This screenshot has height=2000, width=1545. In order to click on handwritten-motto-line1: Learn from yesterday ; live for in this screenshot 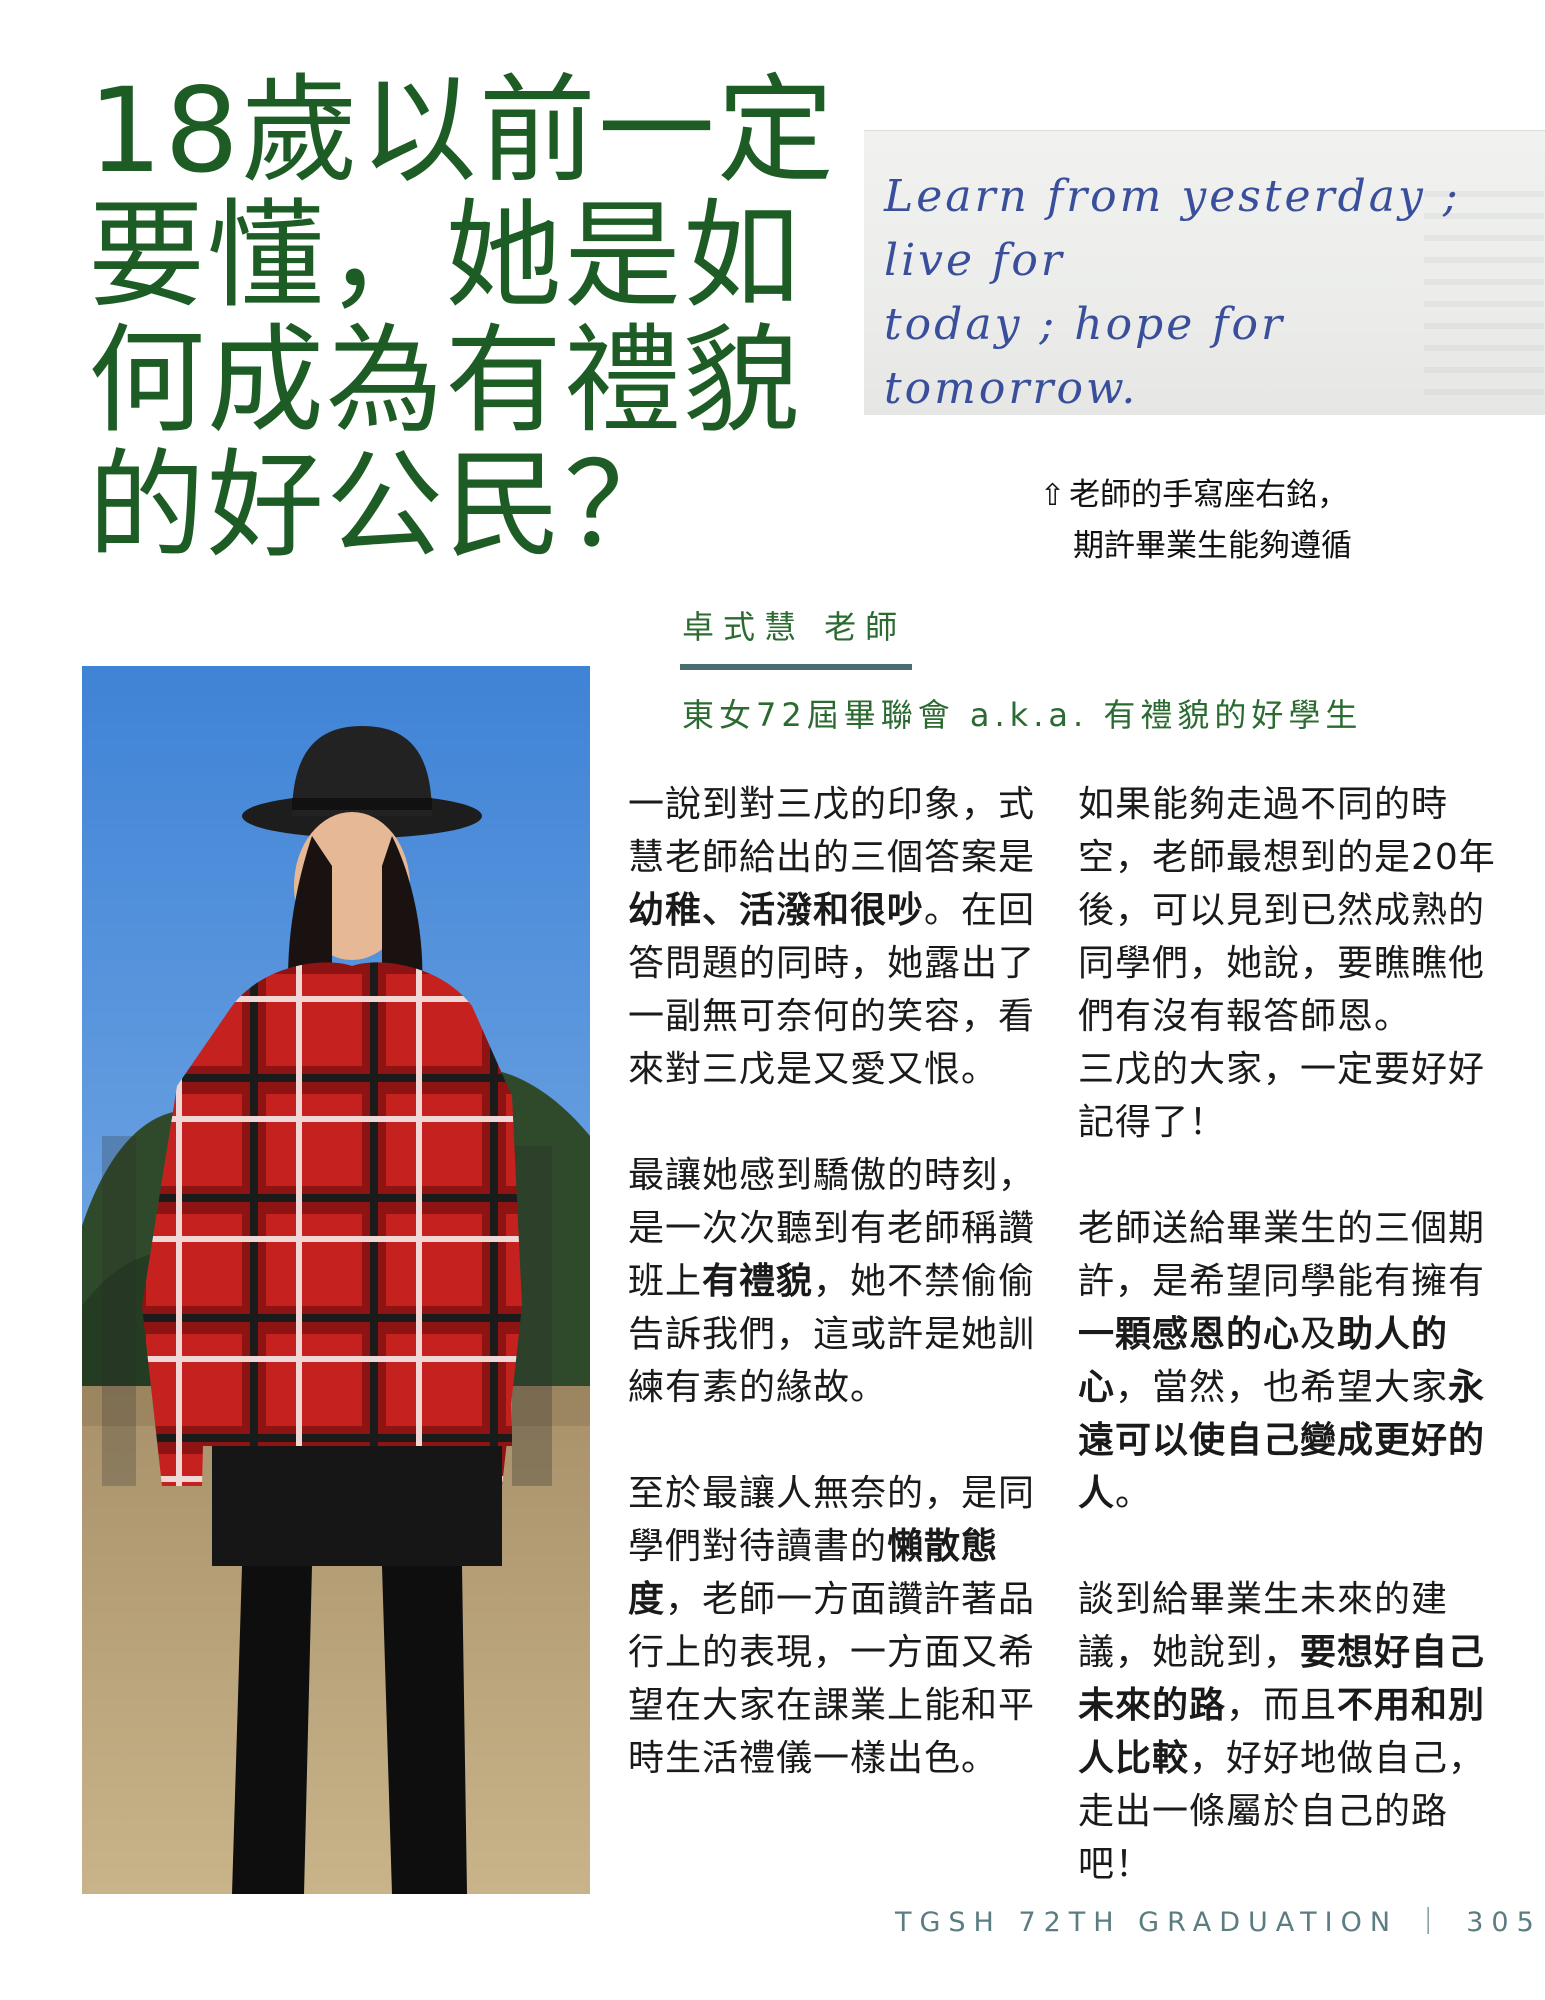, I will do `click(1172, 228)`.